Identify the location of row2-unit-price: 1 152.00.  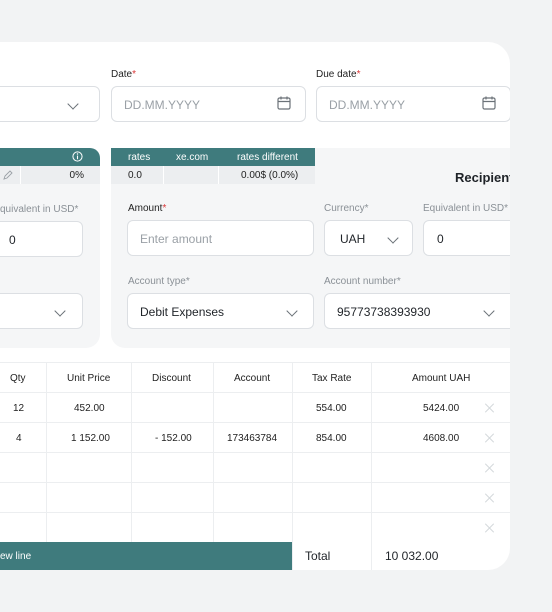
(90, 438).